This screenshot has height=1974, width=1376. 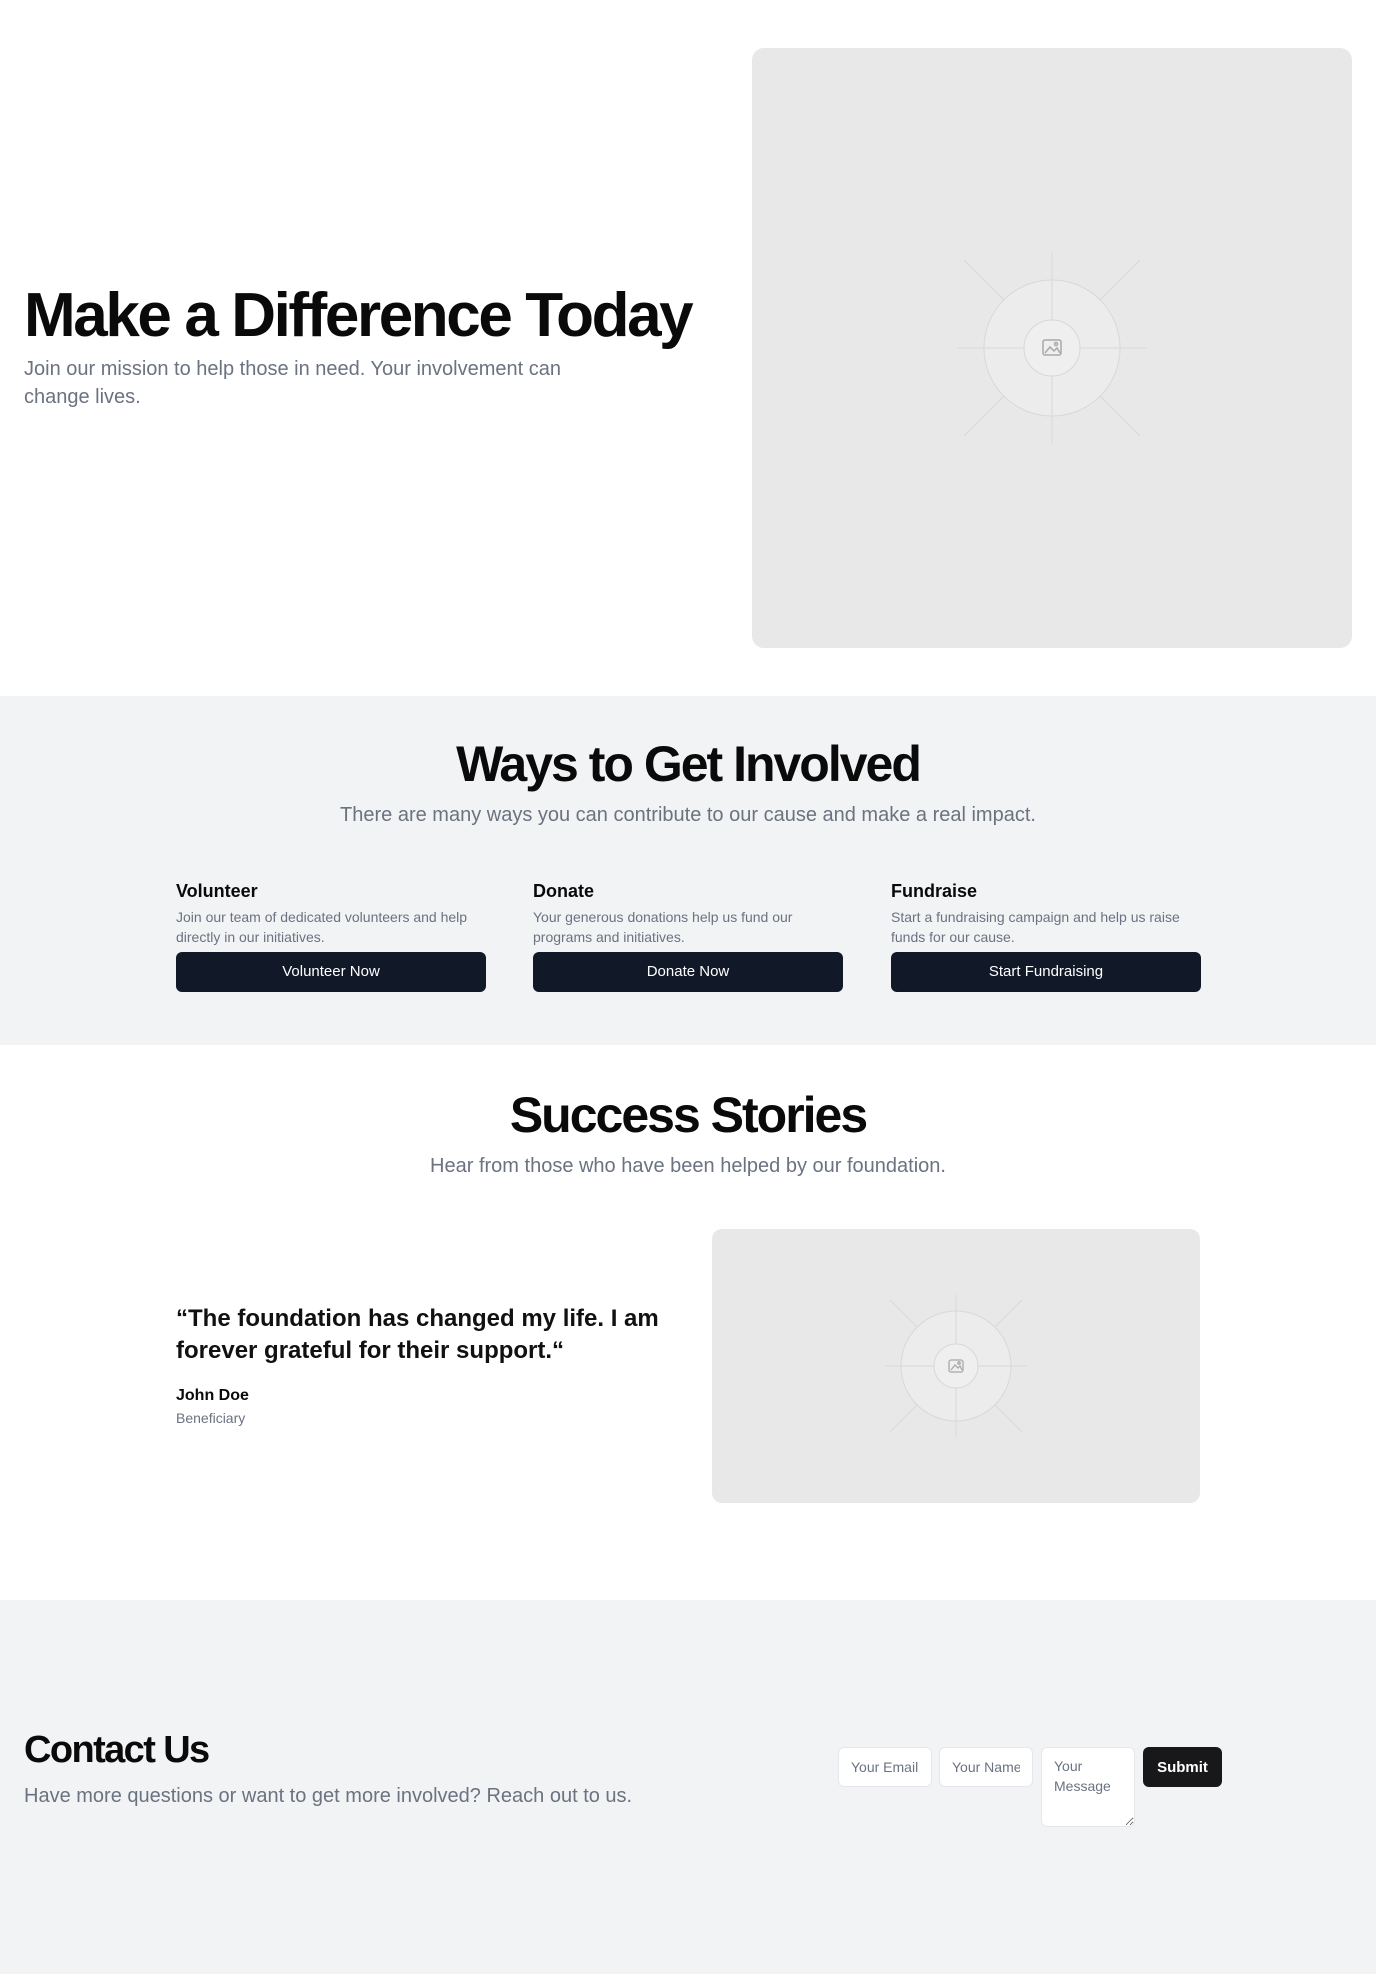 I want to click on card-title: Donate, so click(x=564, y=891).